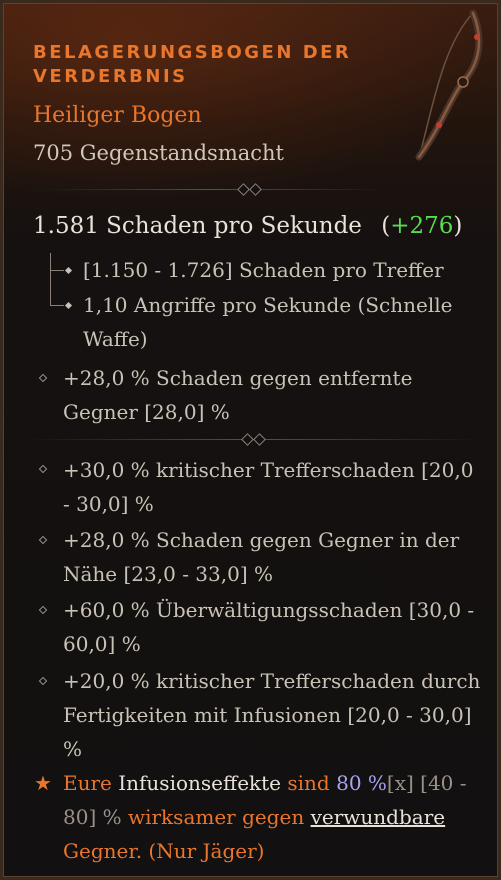 This screenshot has height=880, width=501. Describe the element at coordinates (164, 851) in the screenshot. I see `legendary-text: Gegner. (Nur Jäger)` at that location.